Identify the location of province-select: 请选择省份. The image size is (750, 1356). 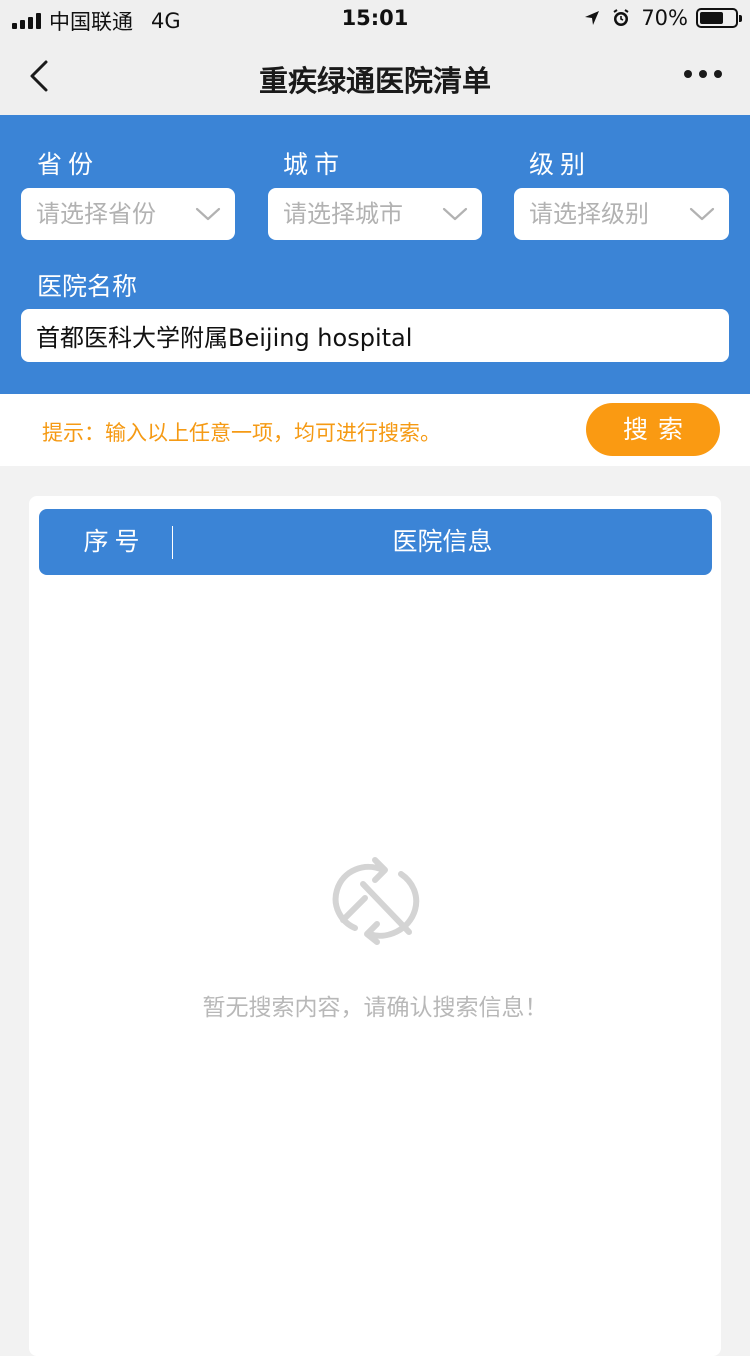
(128, 214).